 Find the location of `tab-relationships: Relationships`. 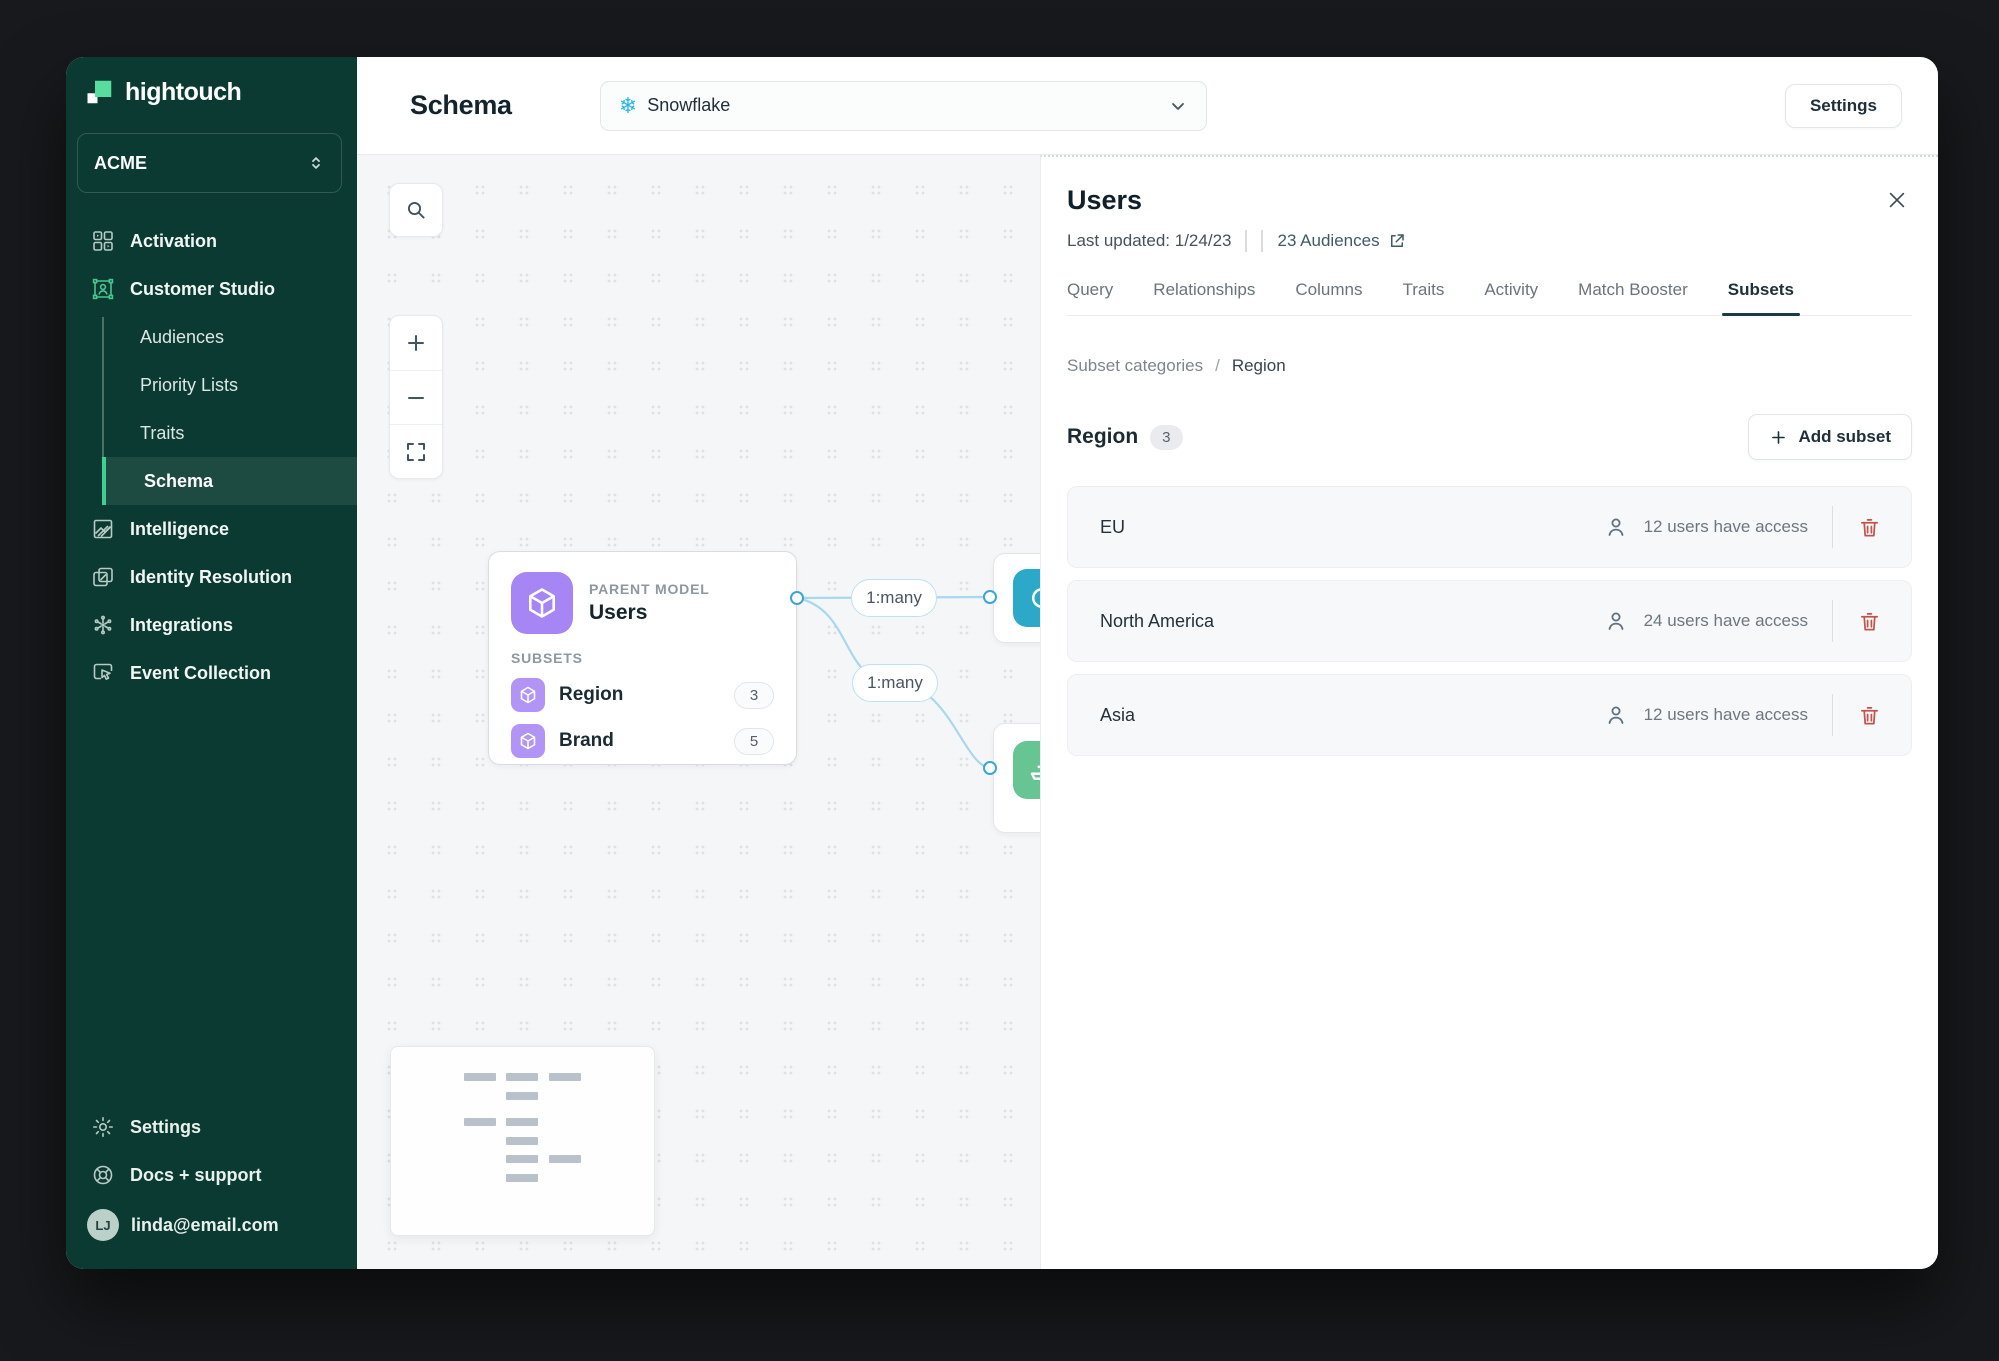

tab-relationships: Relationships is located at coordinates (1204, 297).